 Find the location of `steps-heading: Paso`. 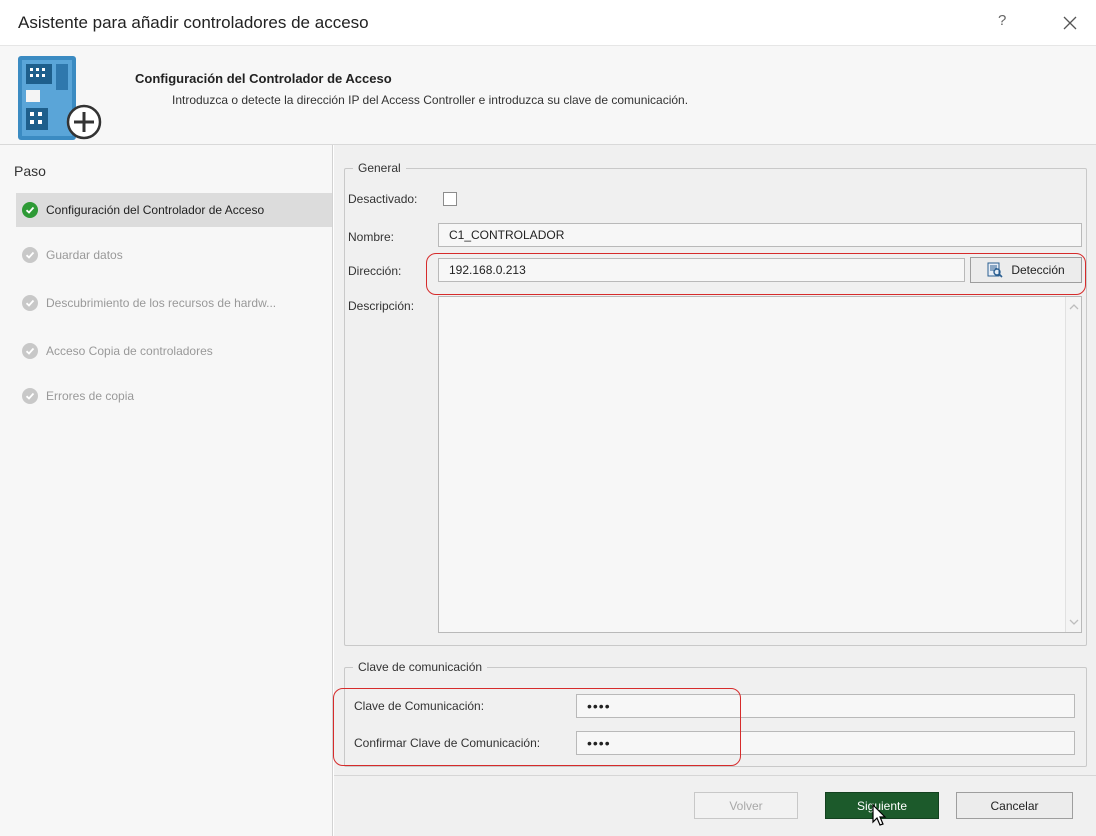

steps-heading: Paso is located at coordinates (30, 171).